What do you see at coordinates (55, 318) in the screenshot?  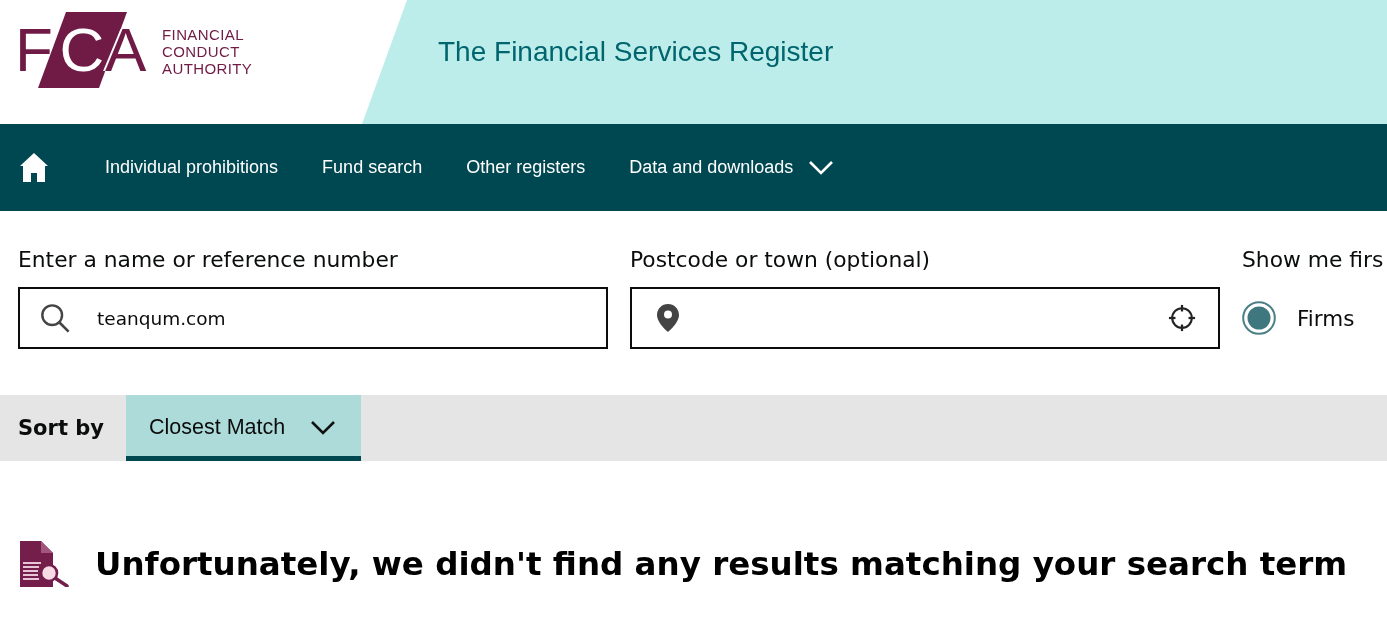 I see `search-icon` at bounding box center [55, 318].